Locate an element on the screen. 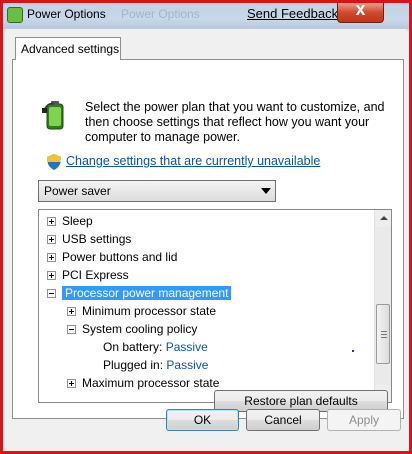 Image resolution: width=412 pixels, height=454 pixels. tree-item-label: Maximum processor state is located at coordinates (151, 383).